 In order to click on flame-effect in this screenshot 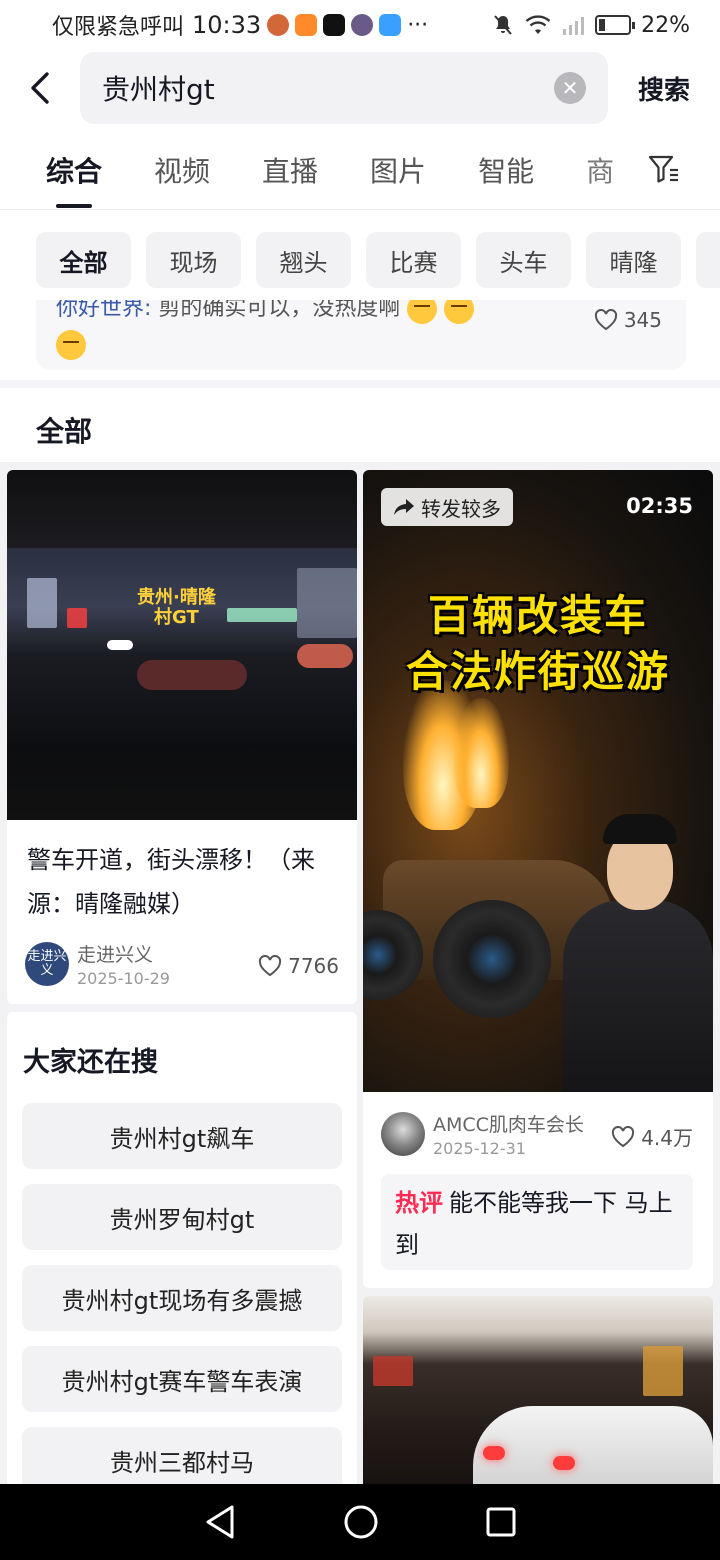, I will do `click(481, 753)`.